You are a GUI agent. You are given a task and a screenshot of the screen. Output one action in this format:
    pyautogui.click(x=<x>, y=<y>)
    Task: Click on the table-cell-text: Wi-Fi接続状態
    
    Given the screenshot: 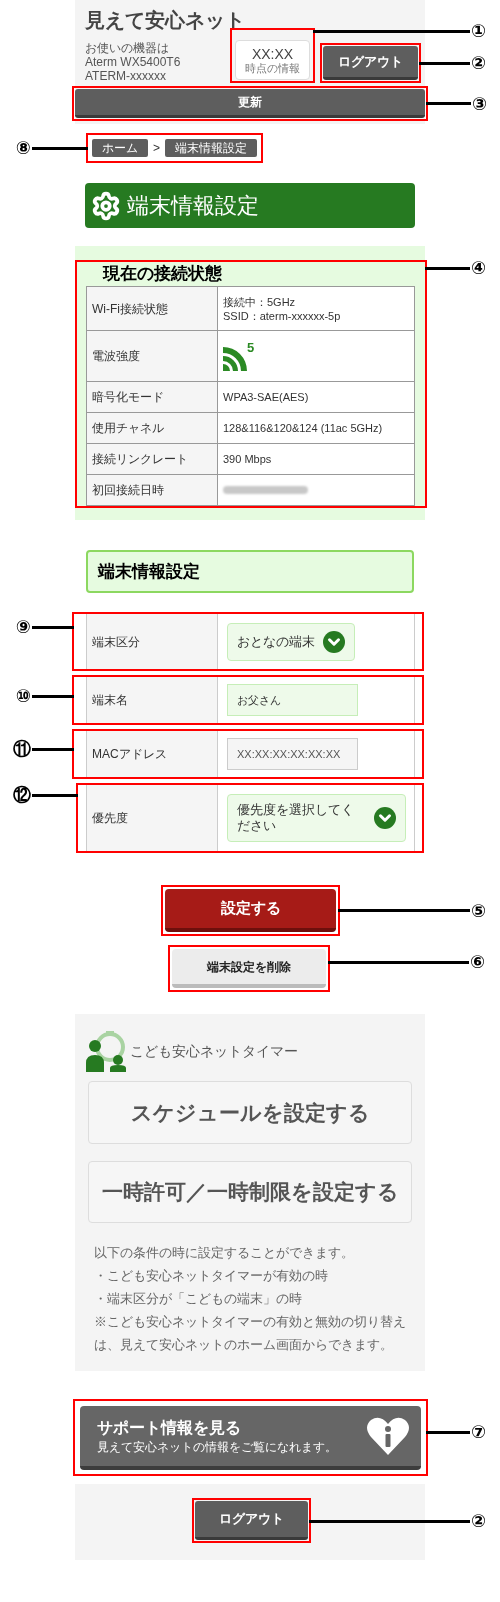 What is the action you would take?
    pyautogui.click(x=130, y=309)
    